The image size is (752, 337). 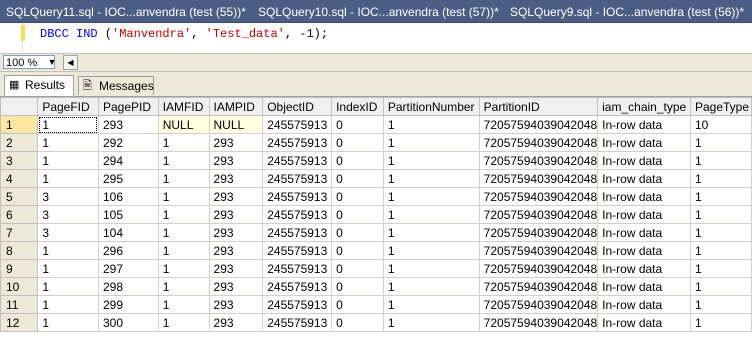 What do you see at coordinates (128, 106) in the screenshot?
I see `col-header: PagePID` at bounding box center [128, 106].